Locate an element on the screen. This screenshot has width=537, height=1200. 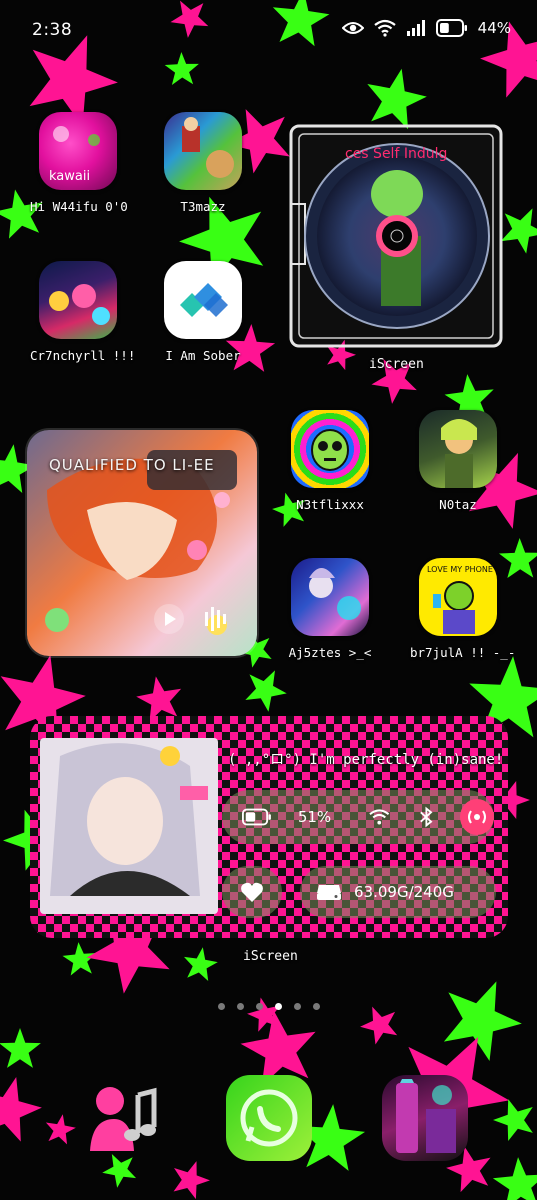
app-t3mazz: T3mazz is located at coordinates (203, 163).